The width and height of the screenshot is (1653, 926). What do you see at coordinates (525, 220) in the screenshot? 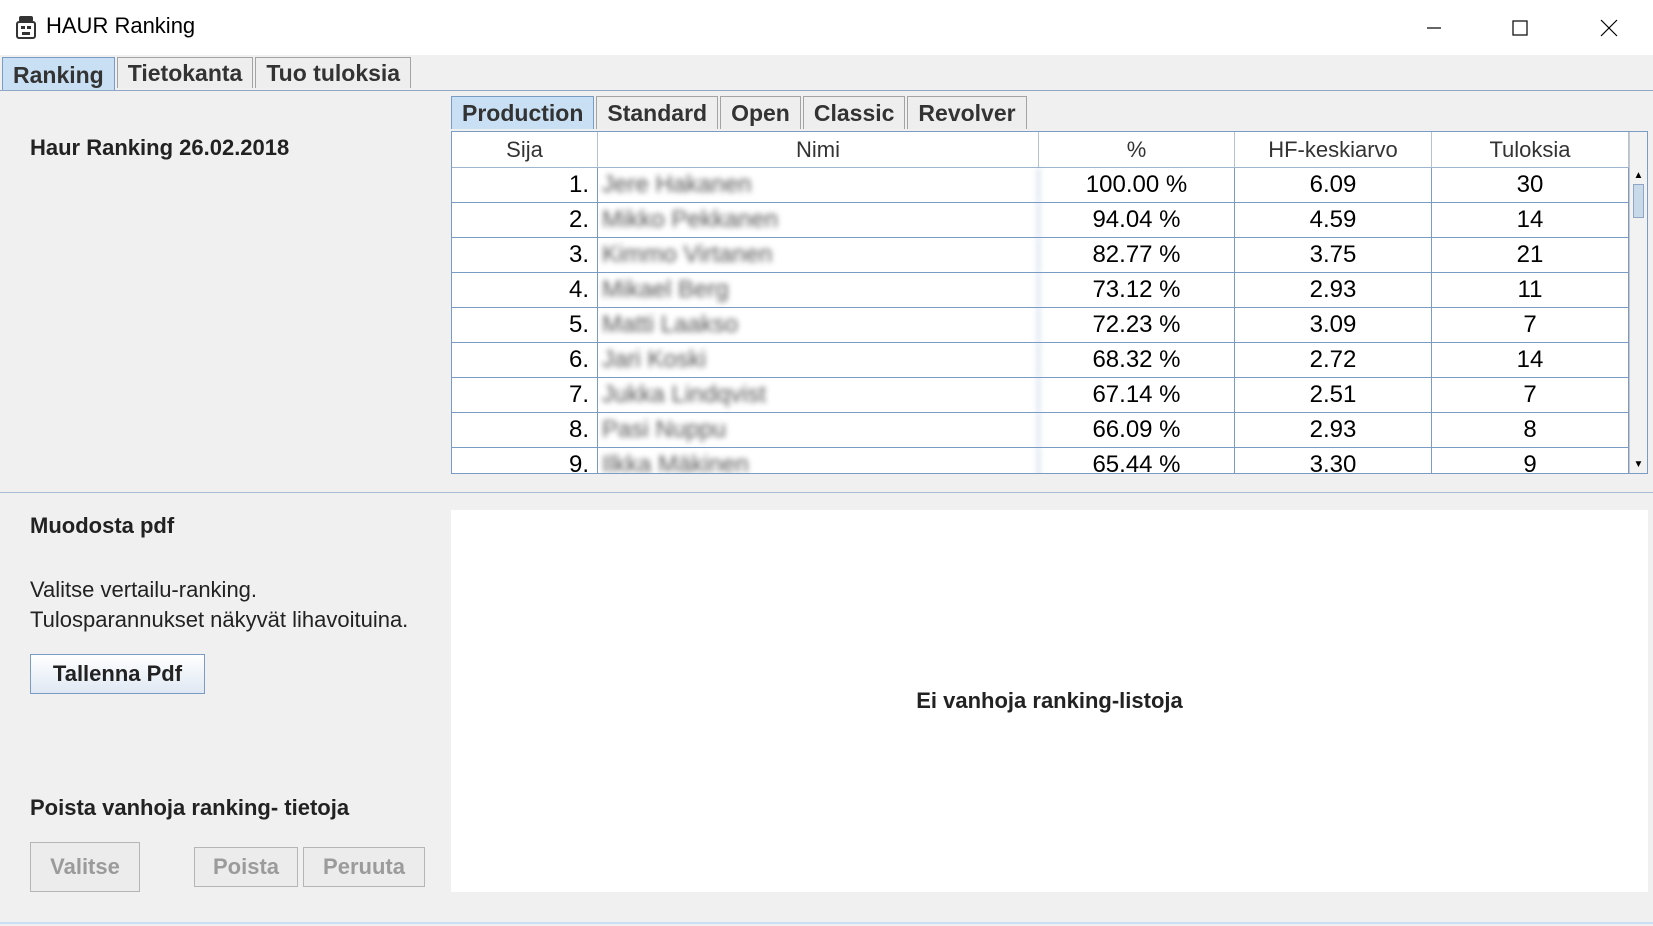
I see `cell-sija: 2.` at bounding box center [525, 220].